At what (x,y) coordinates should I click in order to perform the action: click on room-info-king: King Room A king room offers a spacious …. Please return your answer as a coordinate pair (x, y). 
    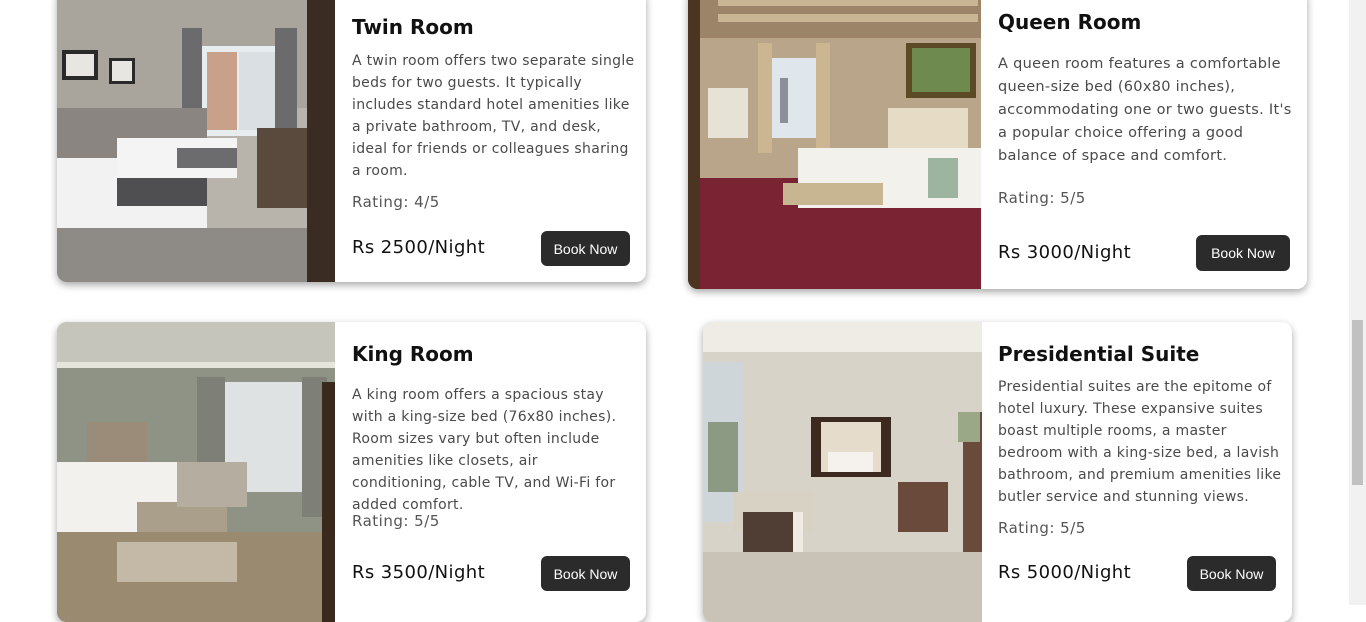
    Looking at the image, I should click on (490, 472).